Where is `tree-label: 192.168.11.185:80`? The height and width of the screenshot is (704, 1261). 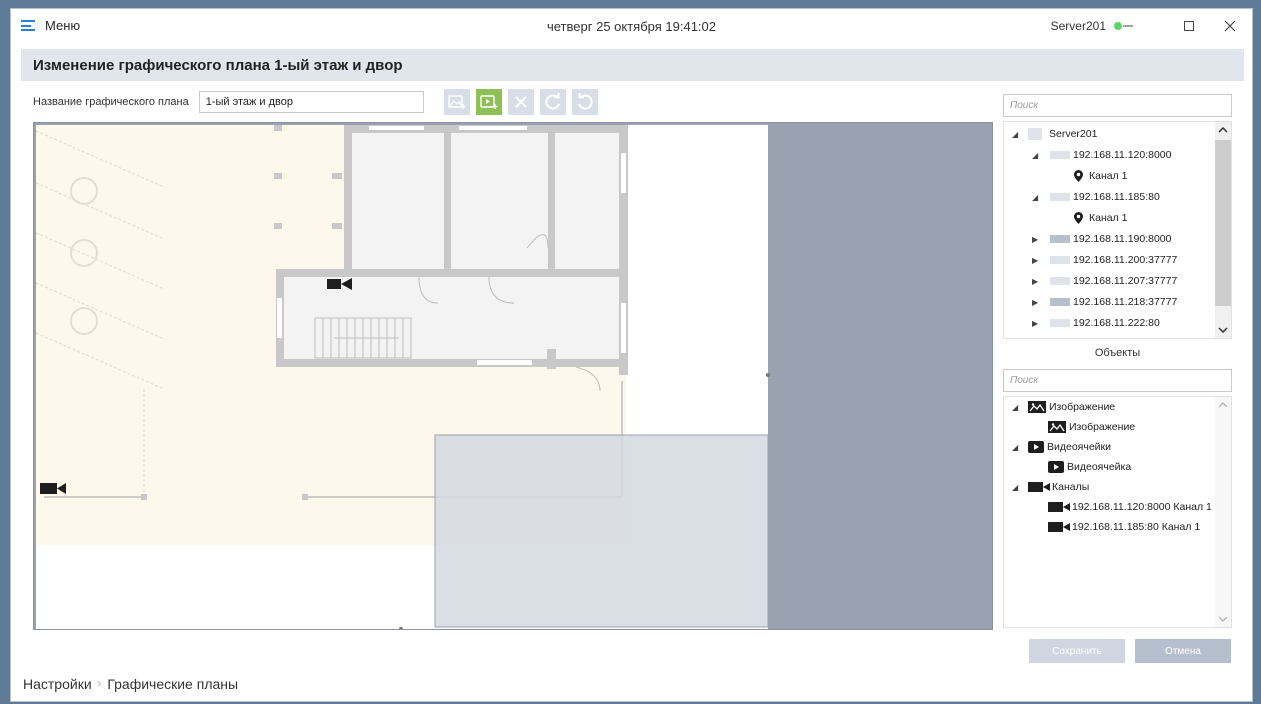 tree-label: 192.168.11.185:80 is located at coordinates (1116, 197).